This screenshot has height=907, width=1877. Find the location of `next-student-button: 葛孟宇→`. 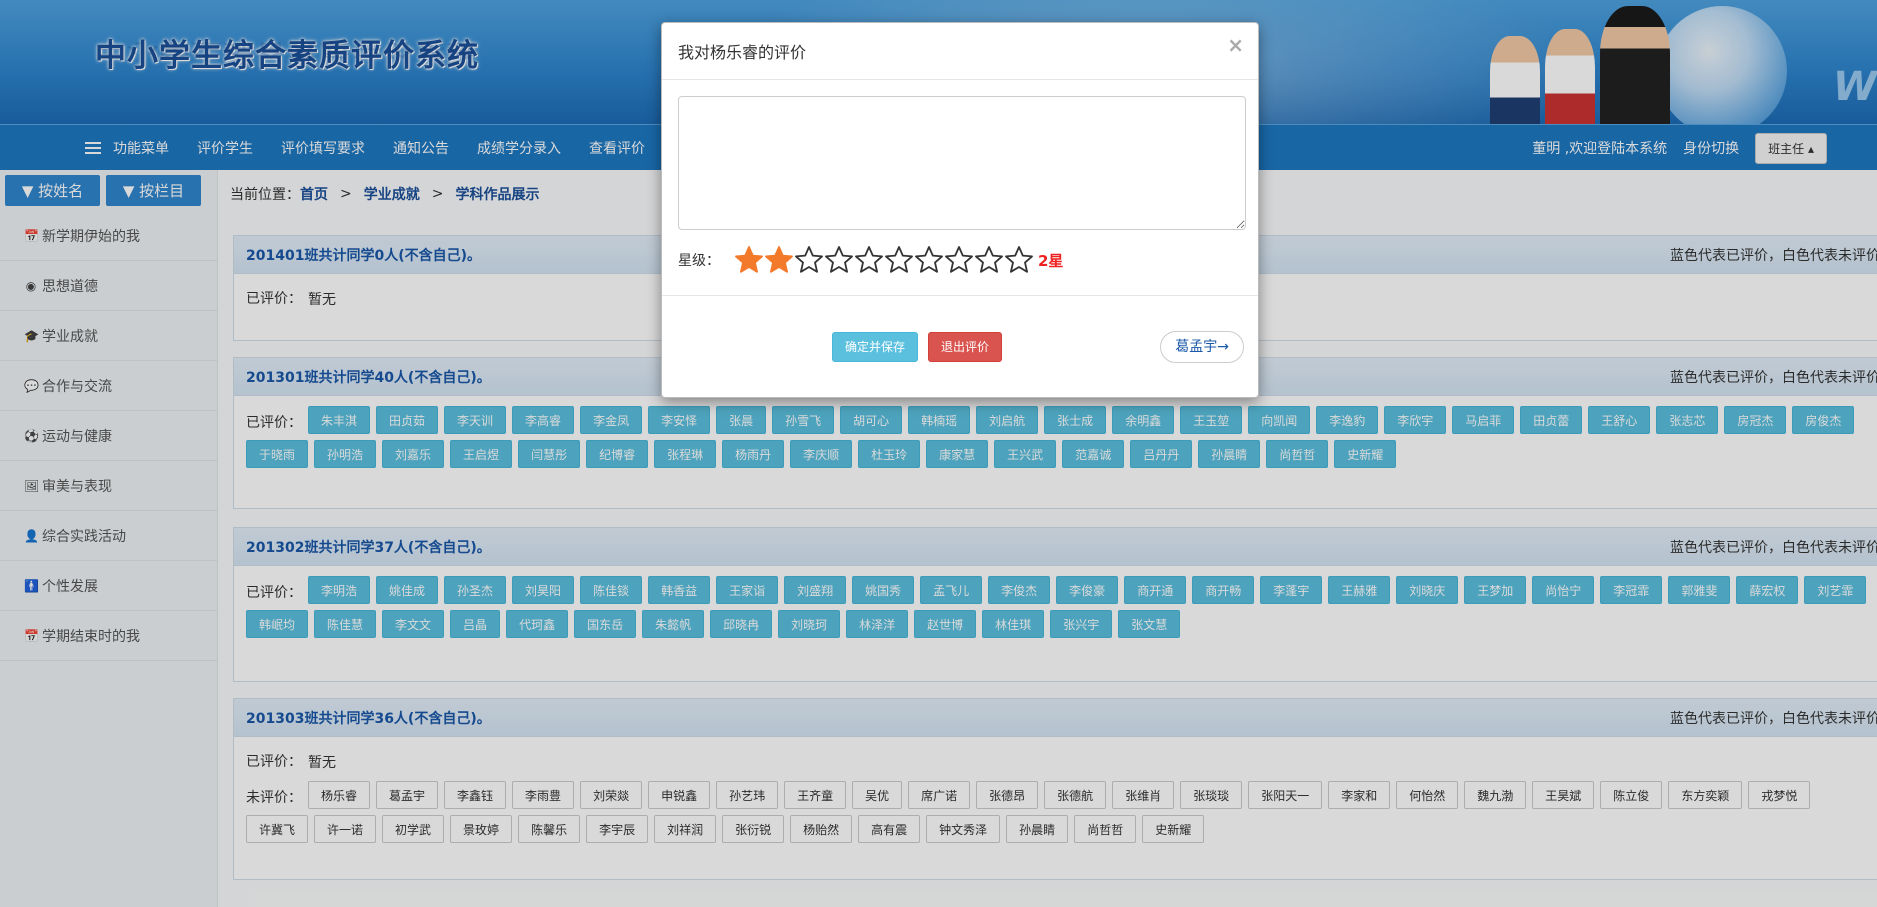

next-student-button: 葛孟宇→ is located at coordinates (1202, 347).